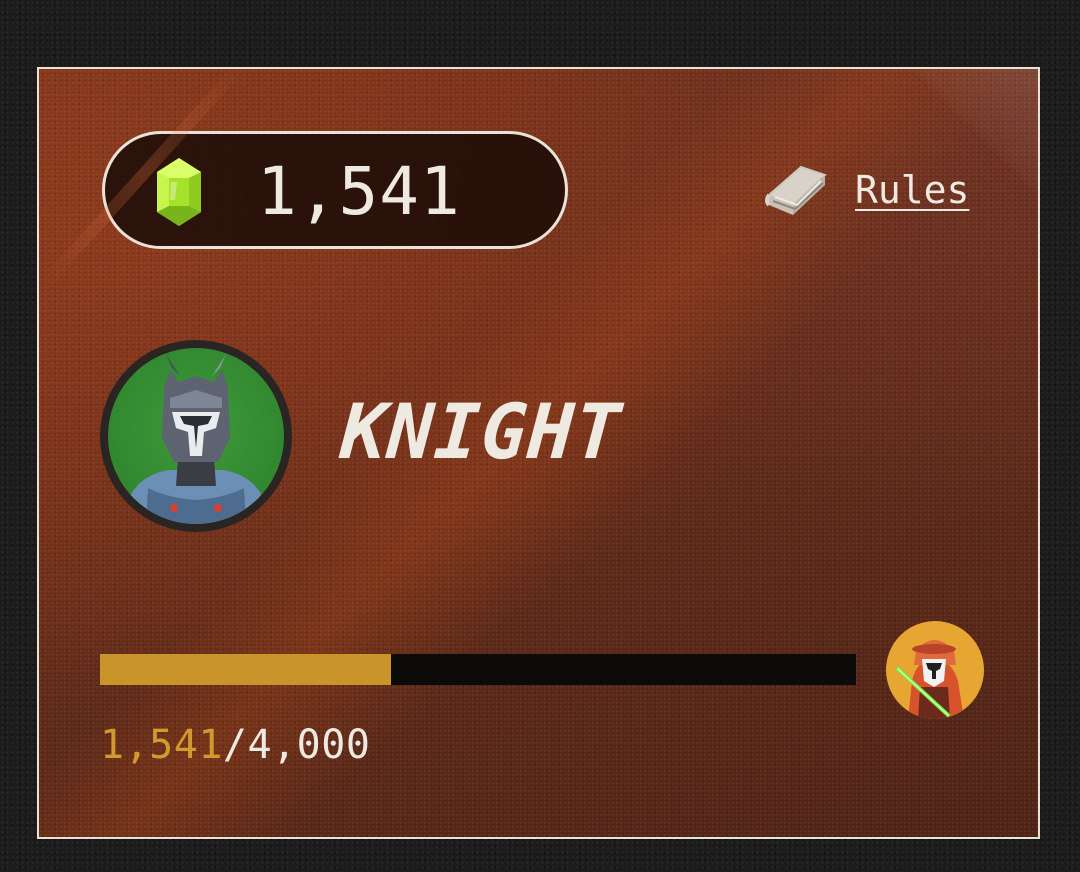 The width and height of the screenshot is (1080, 872). What do you see at coordinates (912, 190) in the screenshot?
I see `rules-label: Rules` at bounding box center [912, 190].